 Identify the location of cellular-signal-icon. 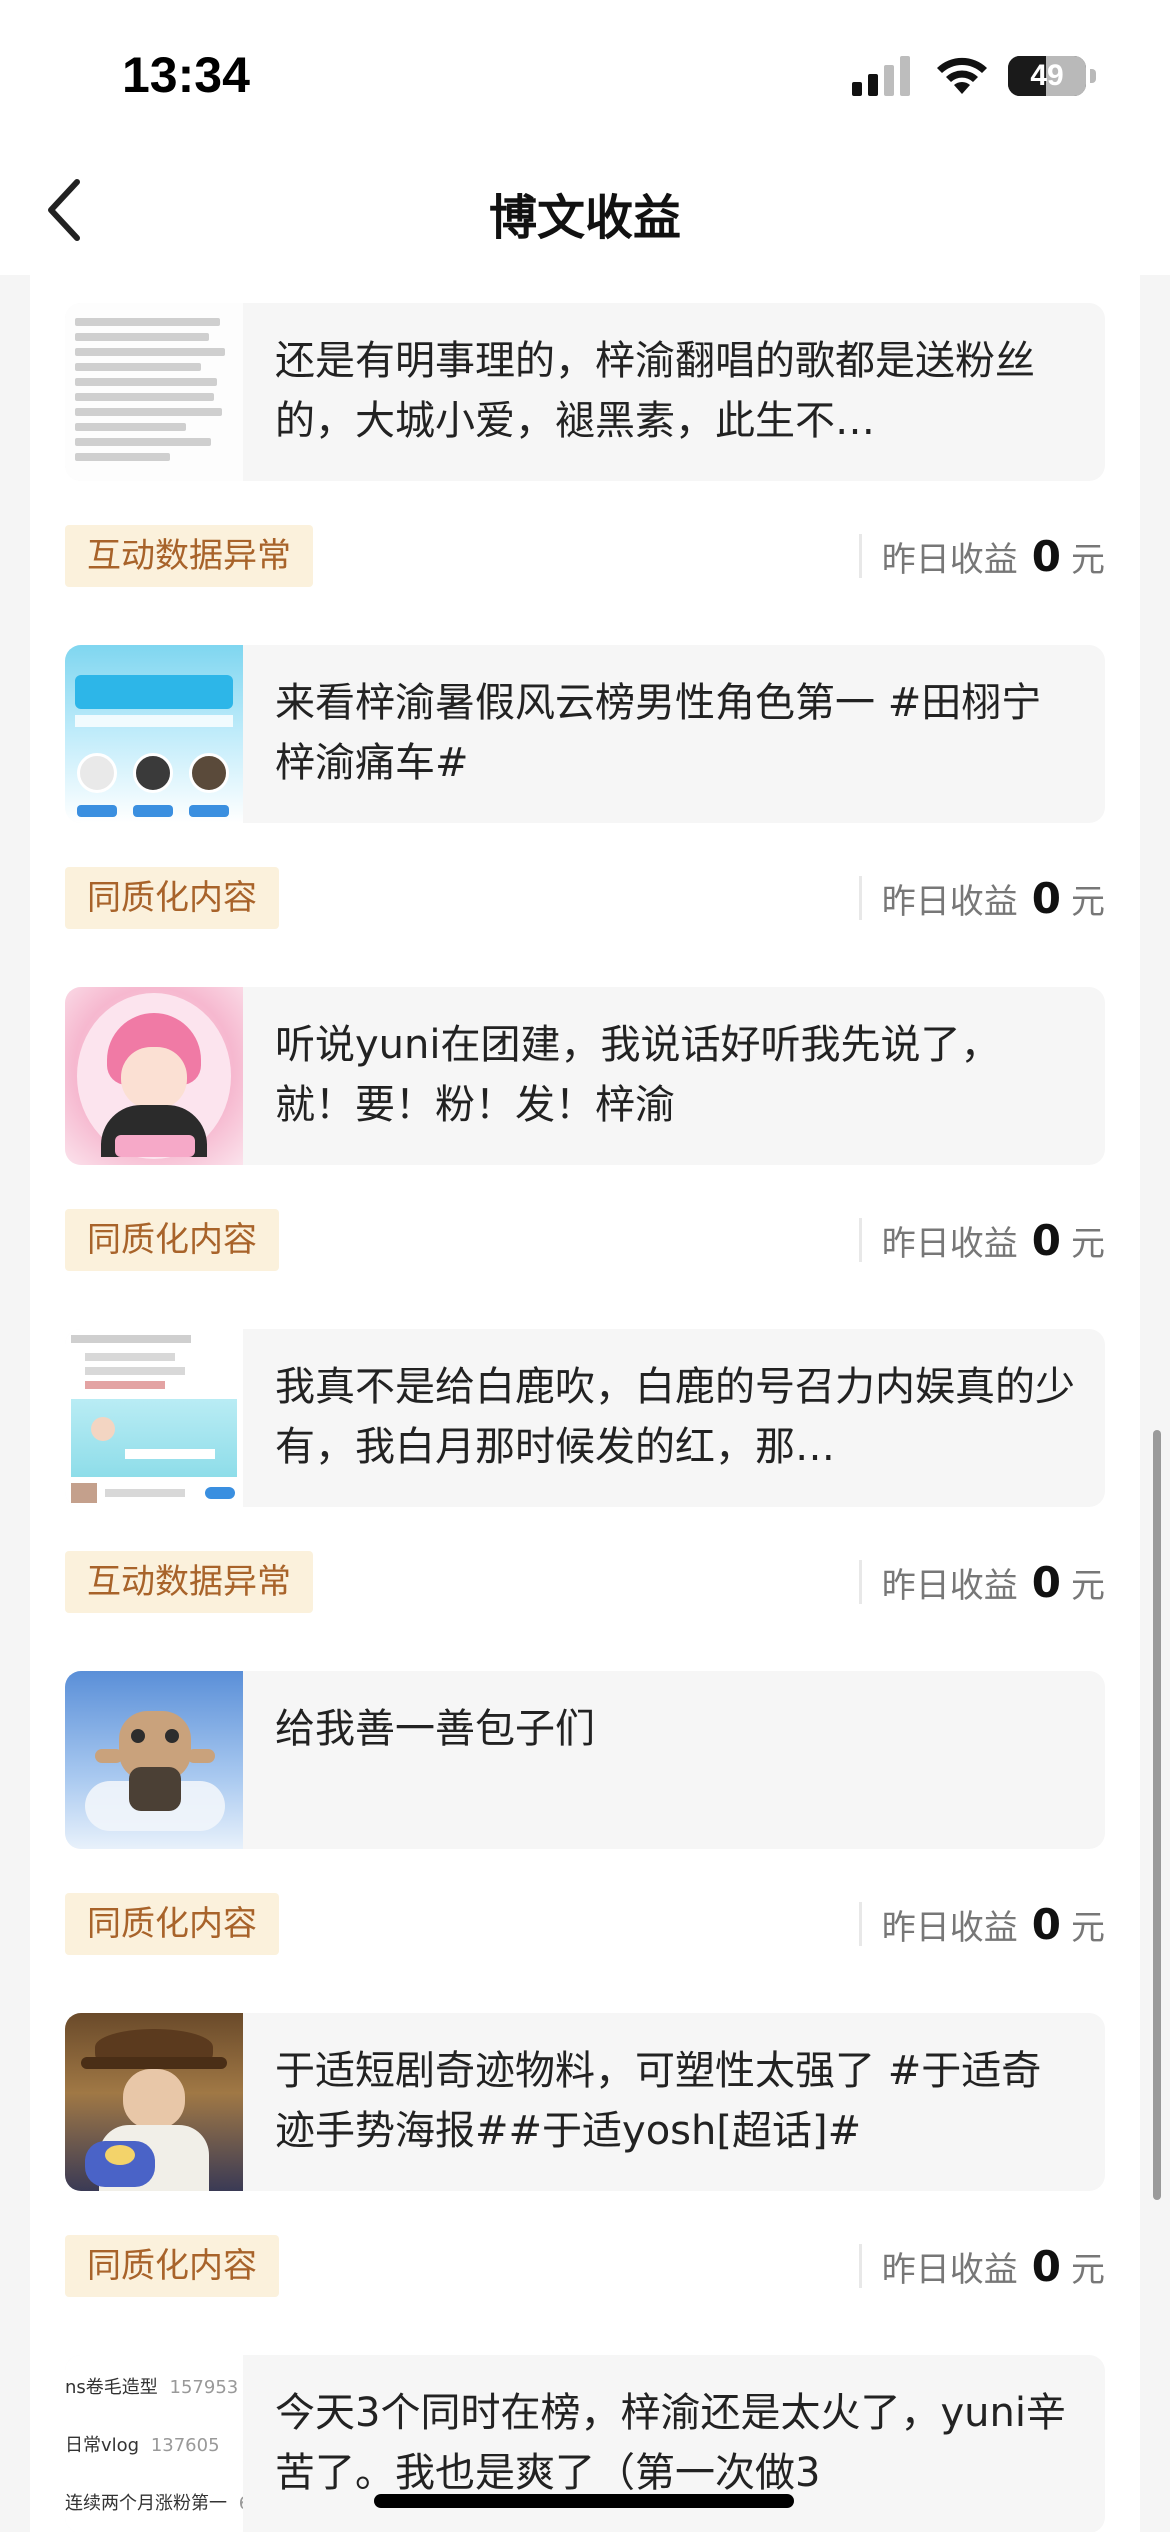
(881, 76).